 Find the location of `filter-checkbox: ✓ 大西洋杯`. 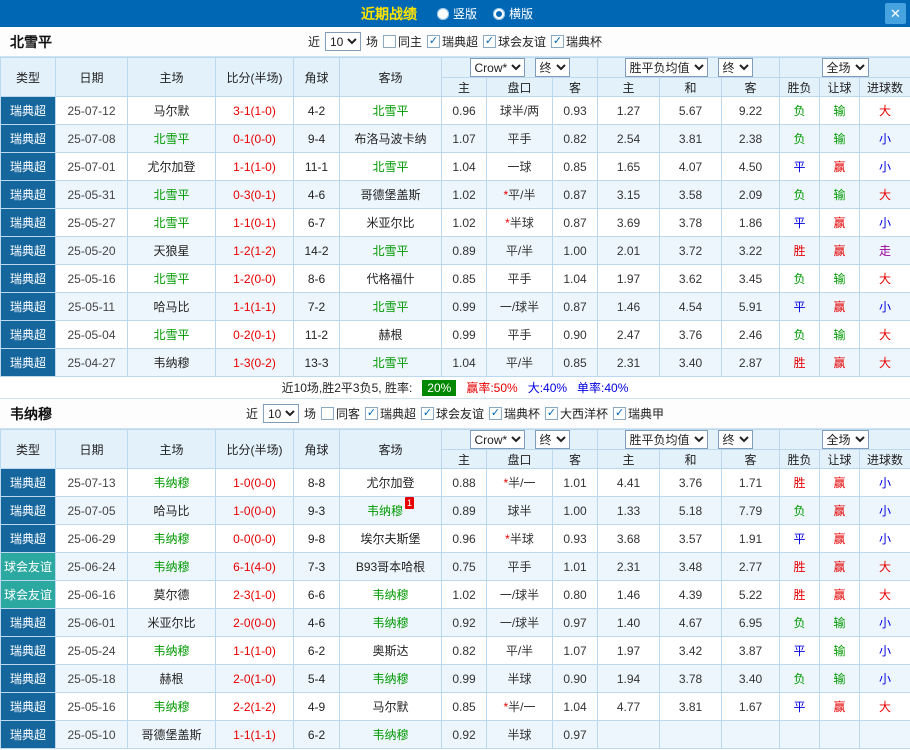

filter-checkbox: ✓ 大西洋杯 is located at coordinates (576, 413).